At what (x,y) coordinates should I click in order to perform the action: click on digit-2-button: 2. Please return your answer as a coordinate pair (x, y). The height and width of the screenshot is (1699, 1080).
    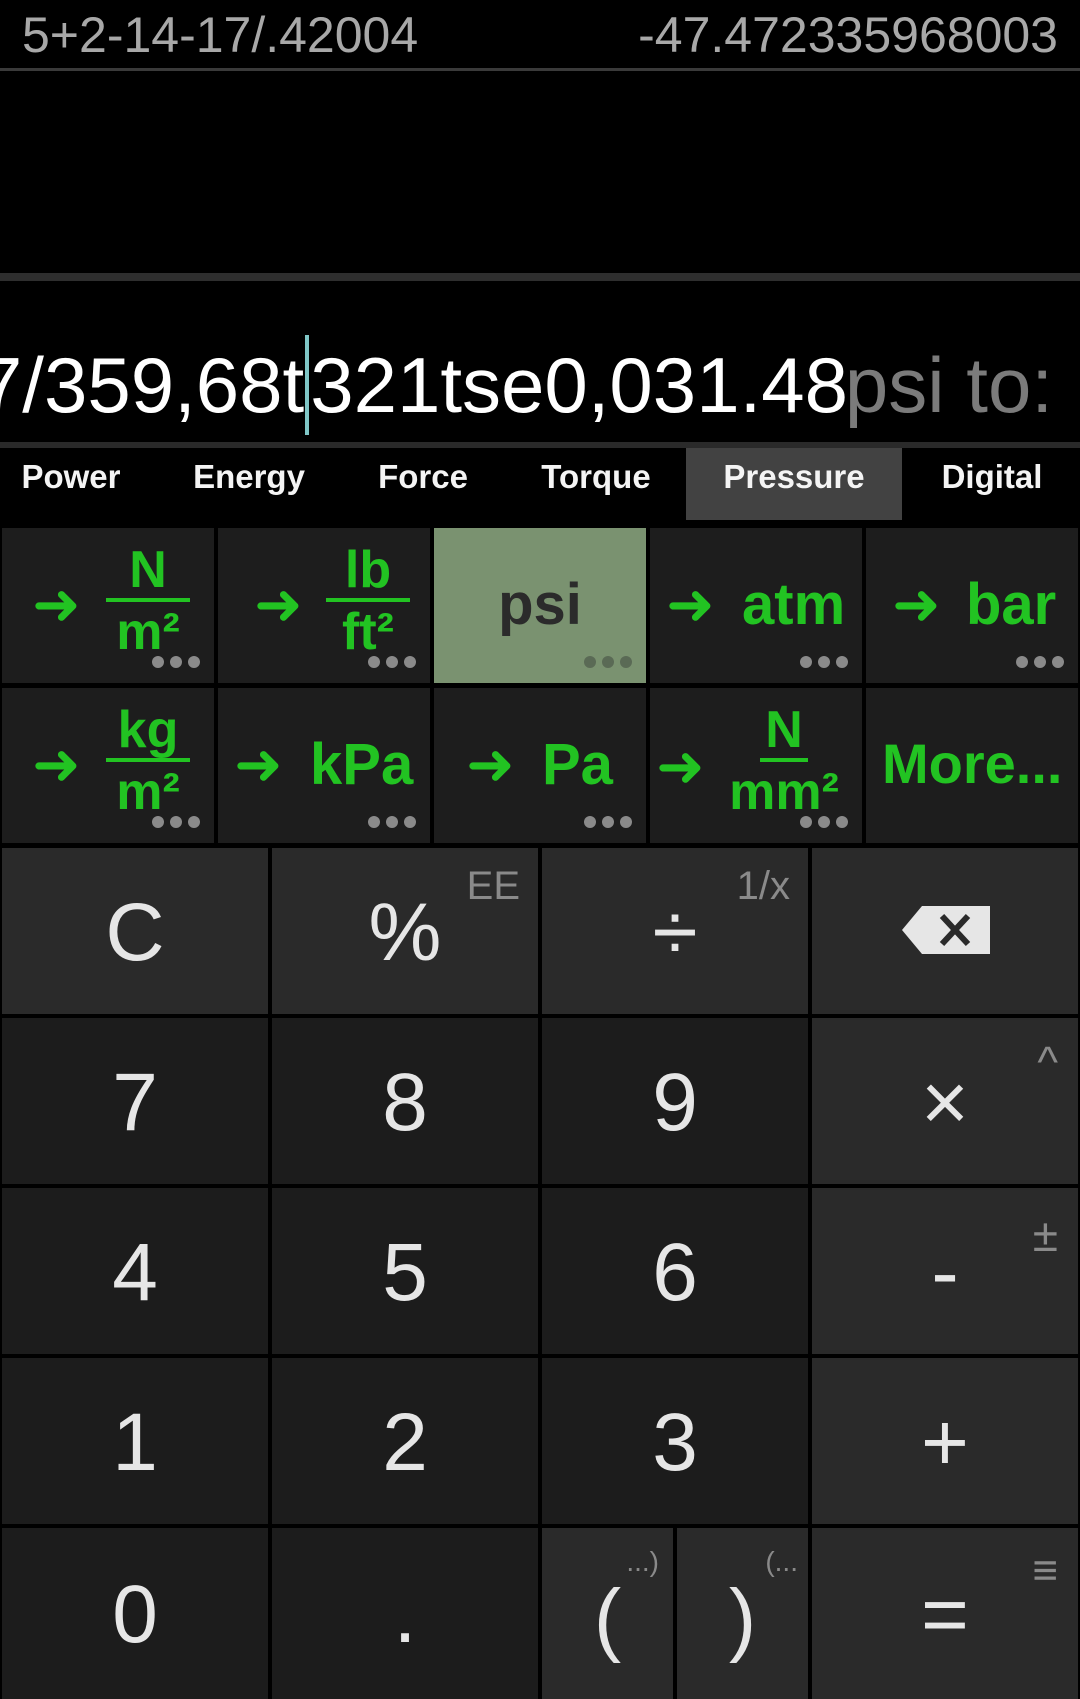
    Looking at the image, I should click on (405, 1441).